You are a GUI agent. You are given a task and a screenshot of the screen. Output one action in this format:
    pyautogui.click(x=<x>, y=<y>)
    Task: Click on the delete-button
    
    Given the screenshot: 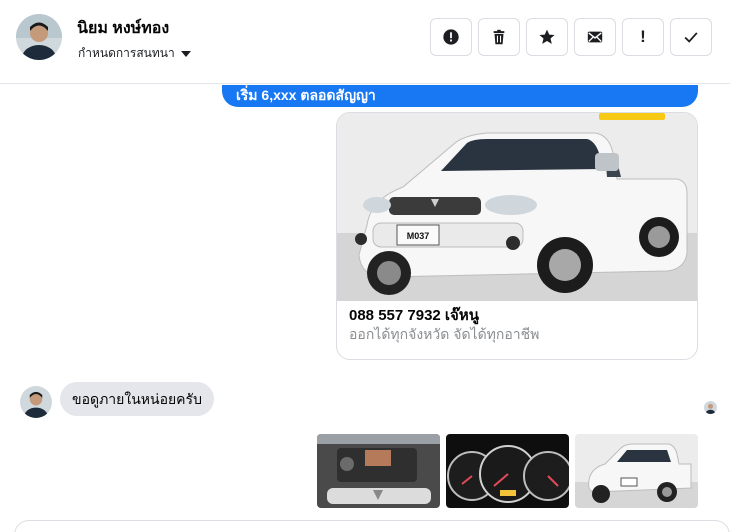 What is the action you would take?
    pyautogui.click(x=499, y=37)
    